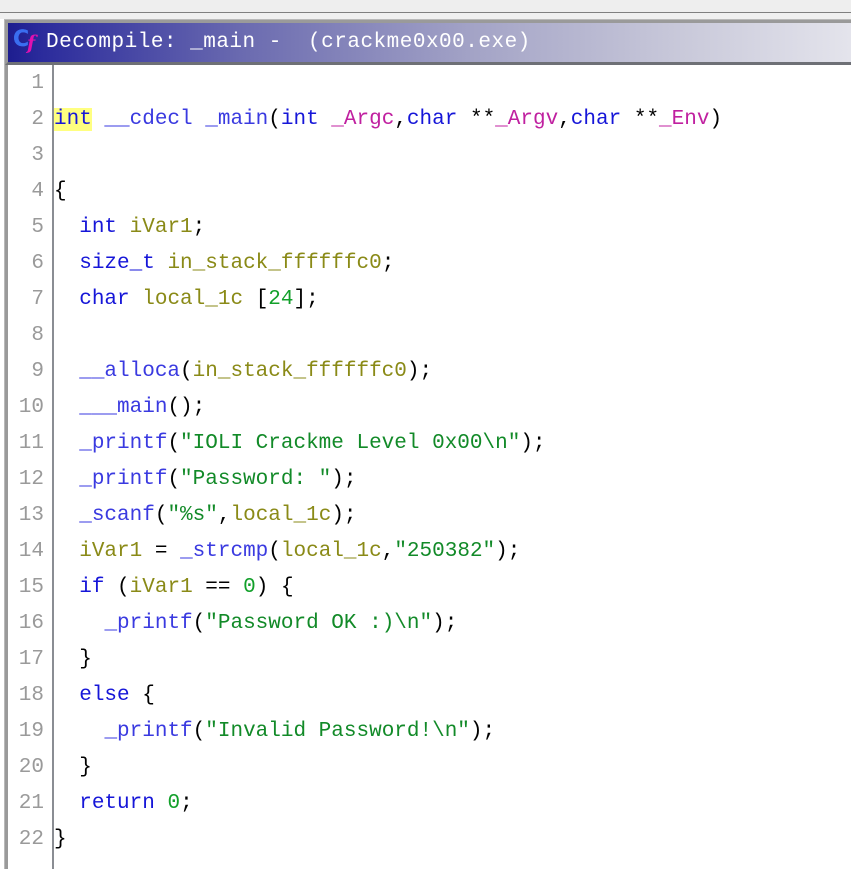  What do you see at coordinates (252, 623) in the screenshot?
I see `line-content: _printf("Password OK :)\n");` at bounding box center [252, 623].